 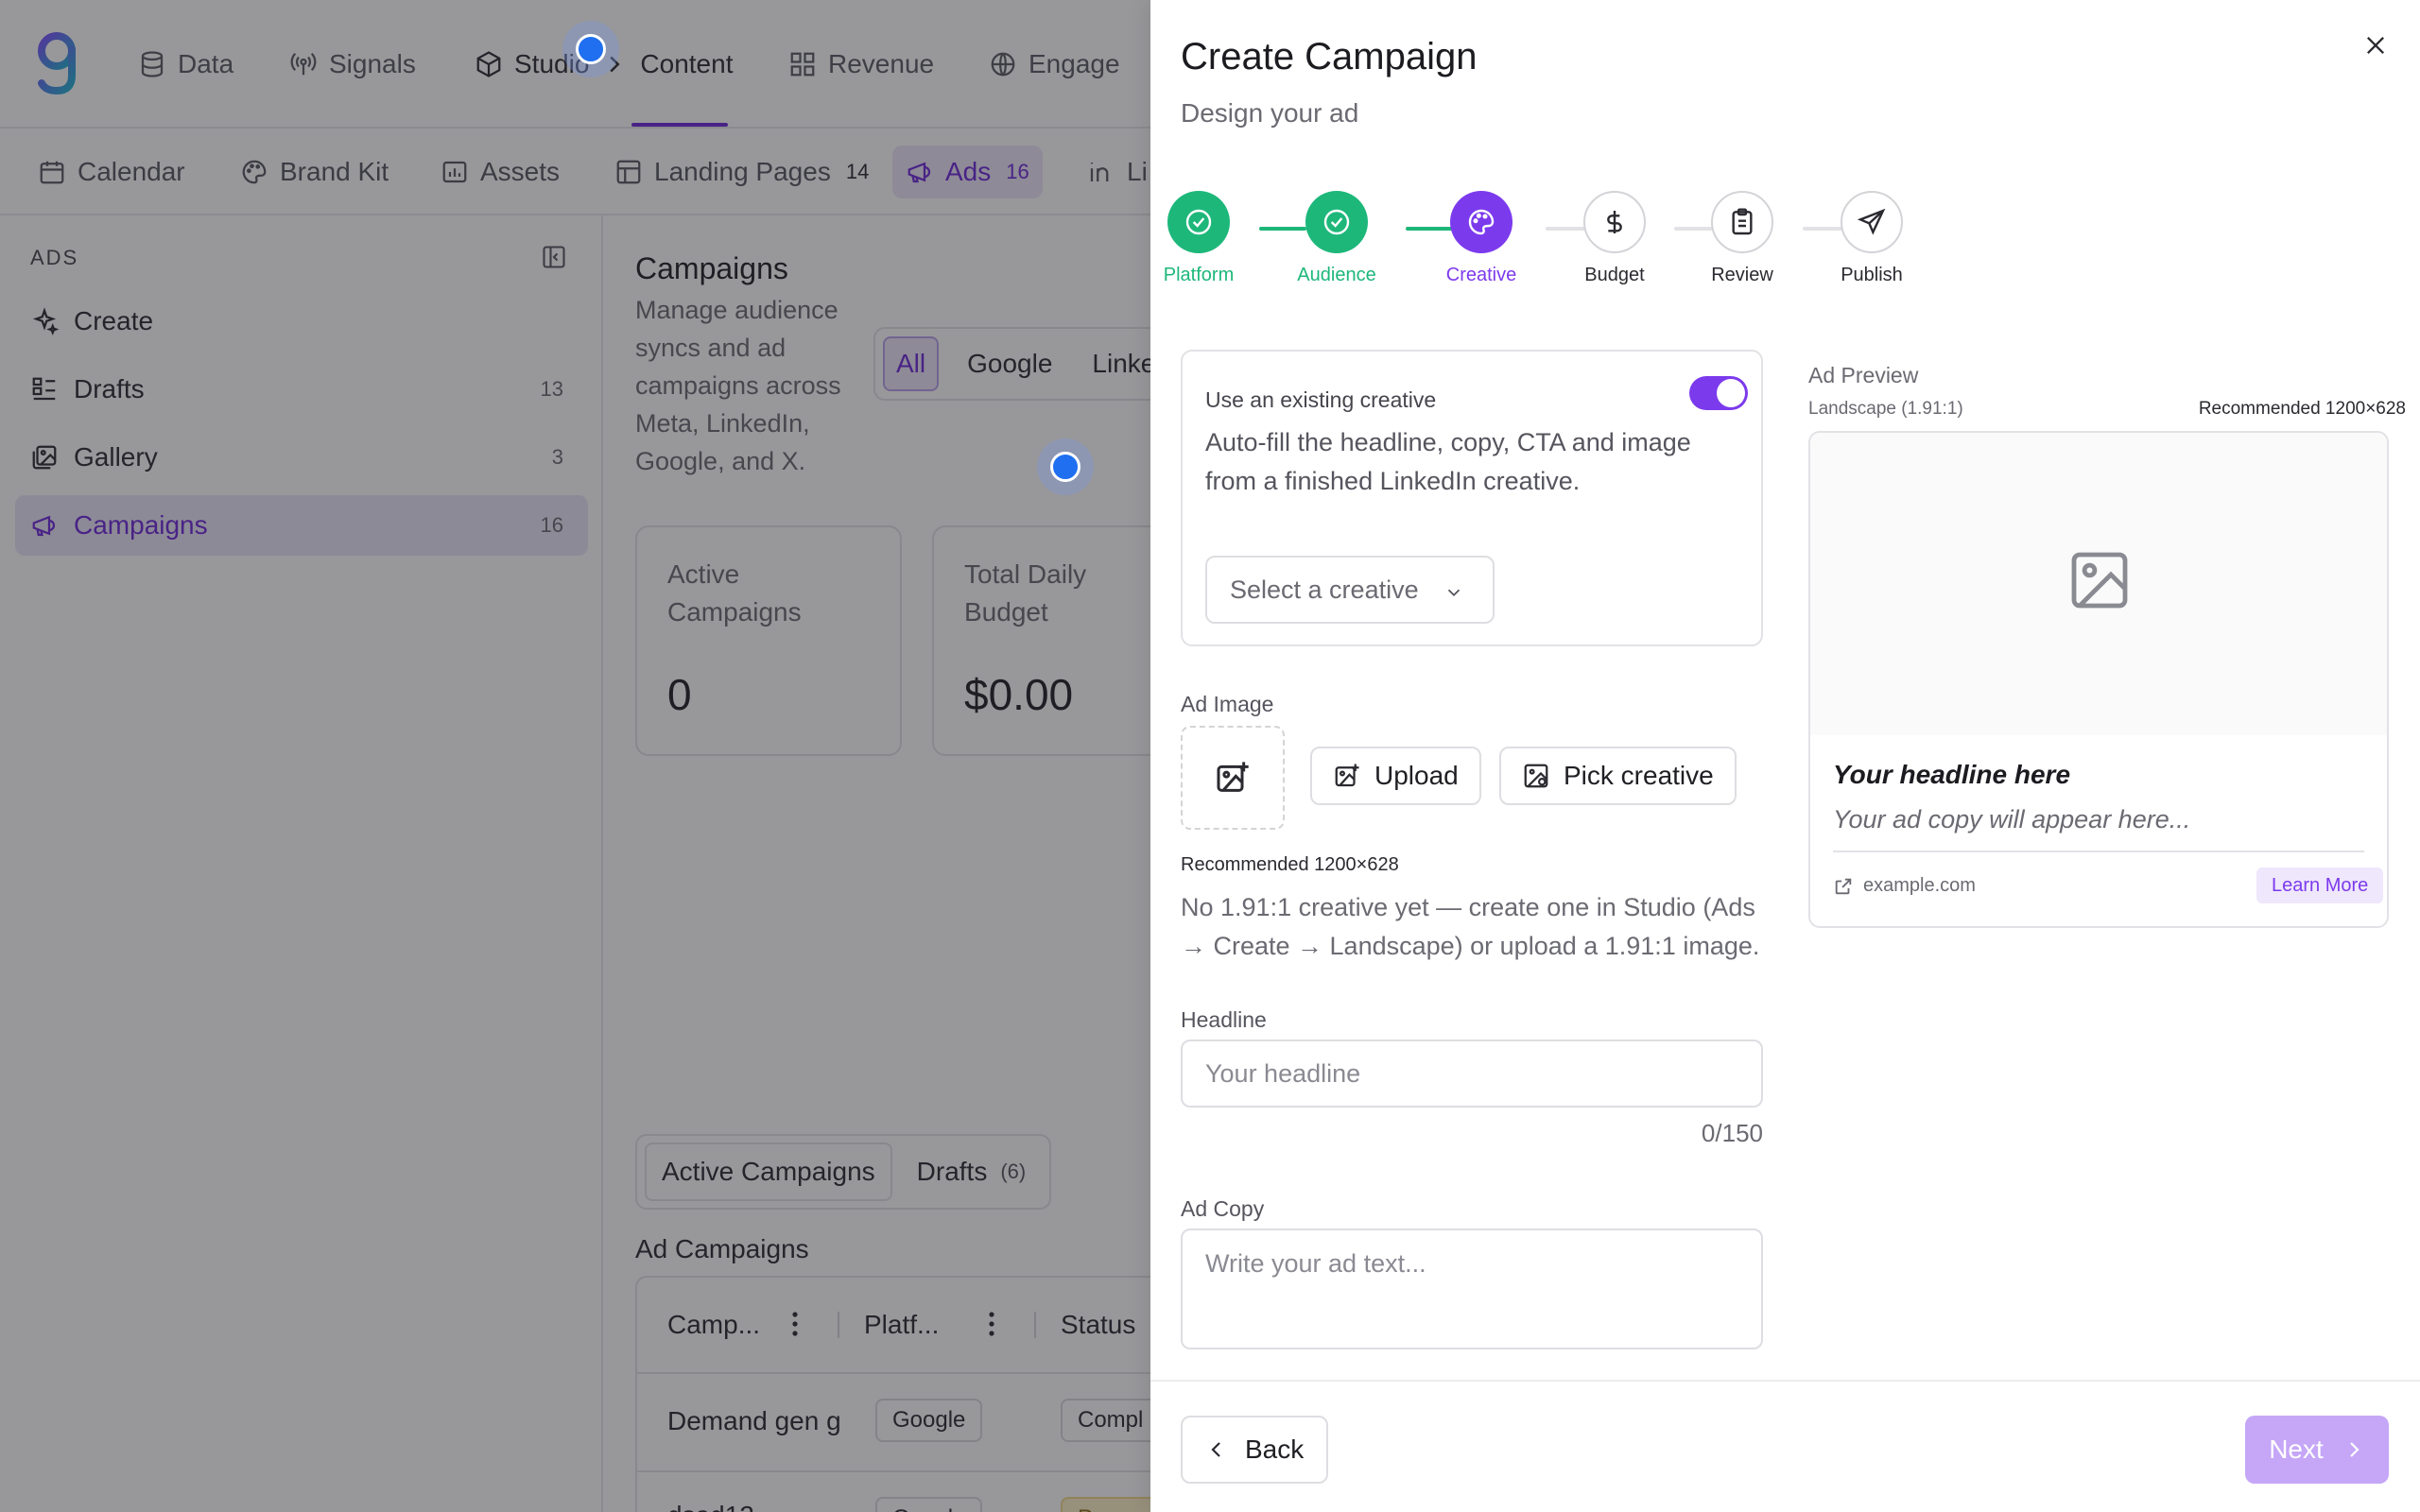 I want to click on pick-creative-label: Pick creative, so click(x=1639, y=775).